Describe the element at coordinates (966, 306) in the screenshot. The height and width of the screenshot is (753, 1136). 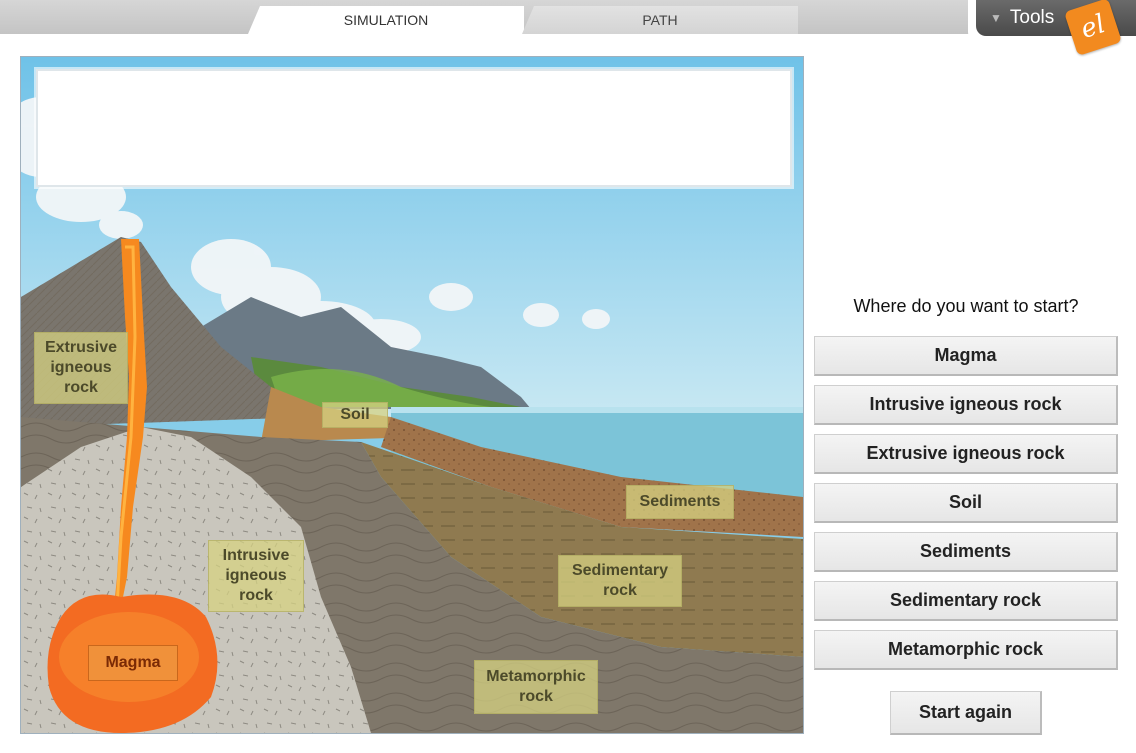
I see `start-prompt: Where do you want to start?` at that location.